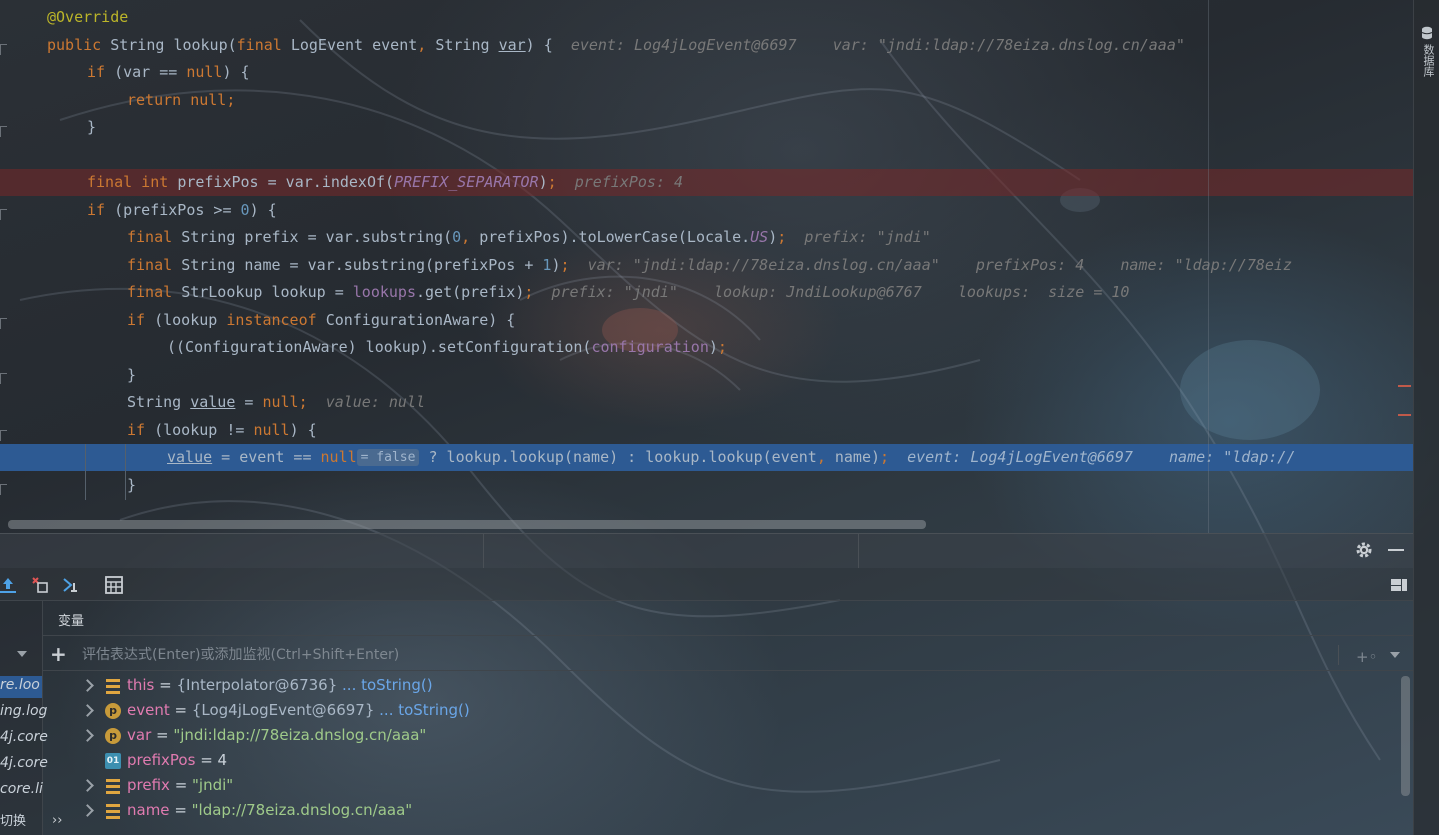 The height and width of the screenshot is (835, 1439). What do you see at coordinates (139, 735) in the screenshot?
I see `variable-name: var` at bounding box center [139, 735].